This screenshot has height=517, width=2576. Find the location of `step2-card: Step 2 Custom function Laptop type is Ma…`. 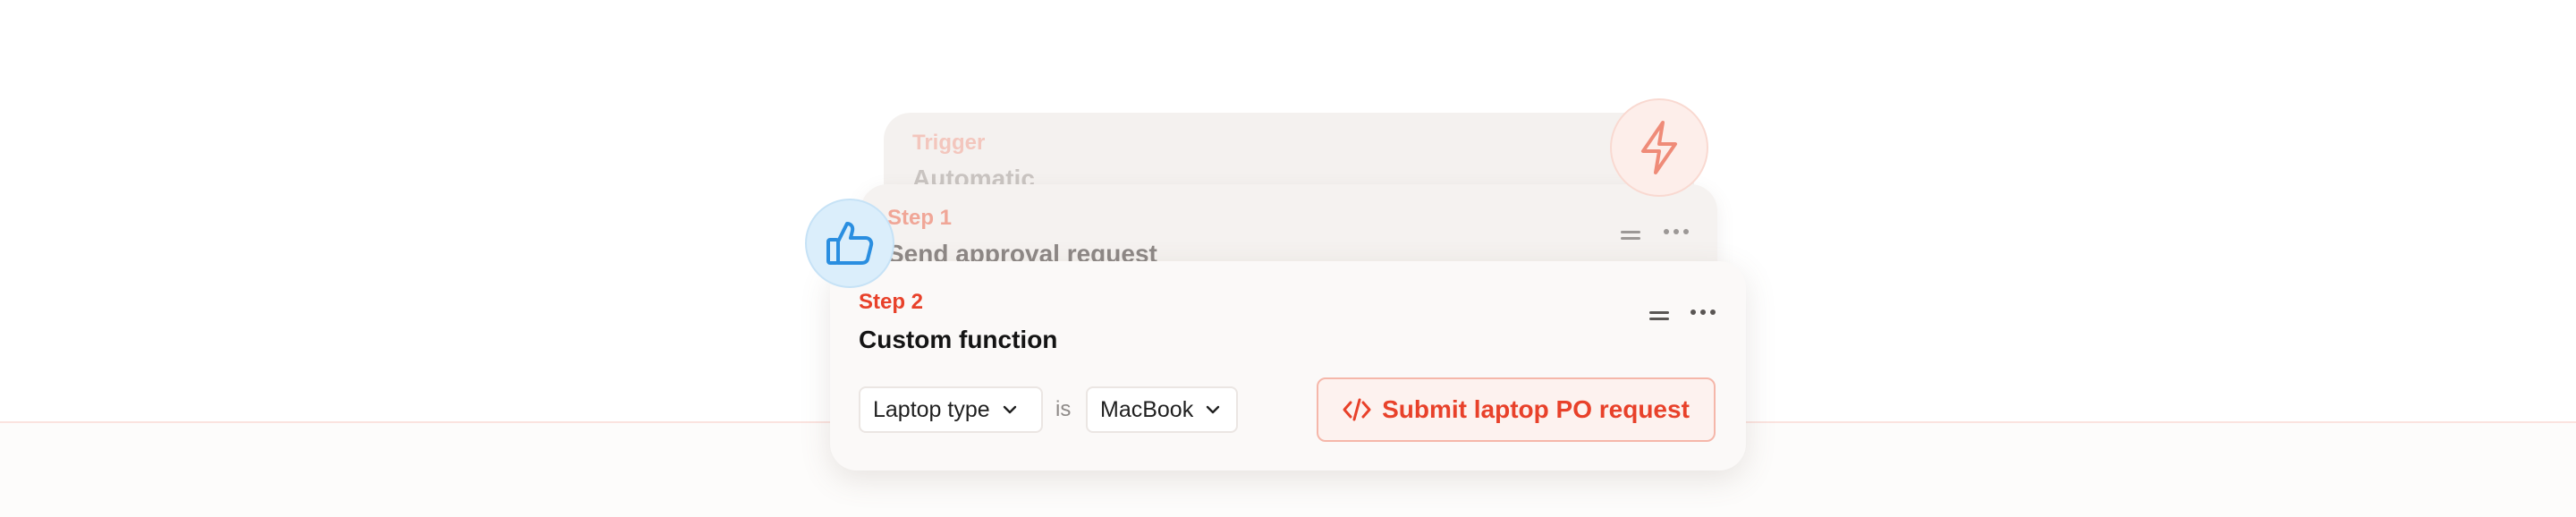

step2-card: Step 2 Custom function Laptop type is Ma… is located at coordinates (1288, 366).